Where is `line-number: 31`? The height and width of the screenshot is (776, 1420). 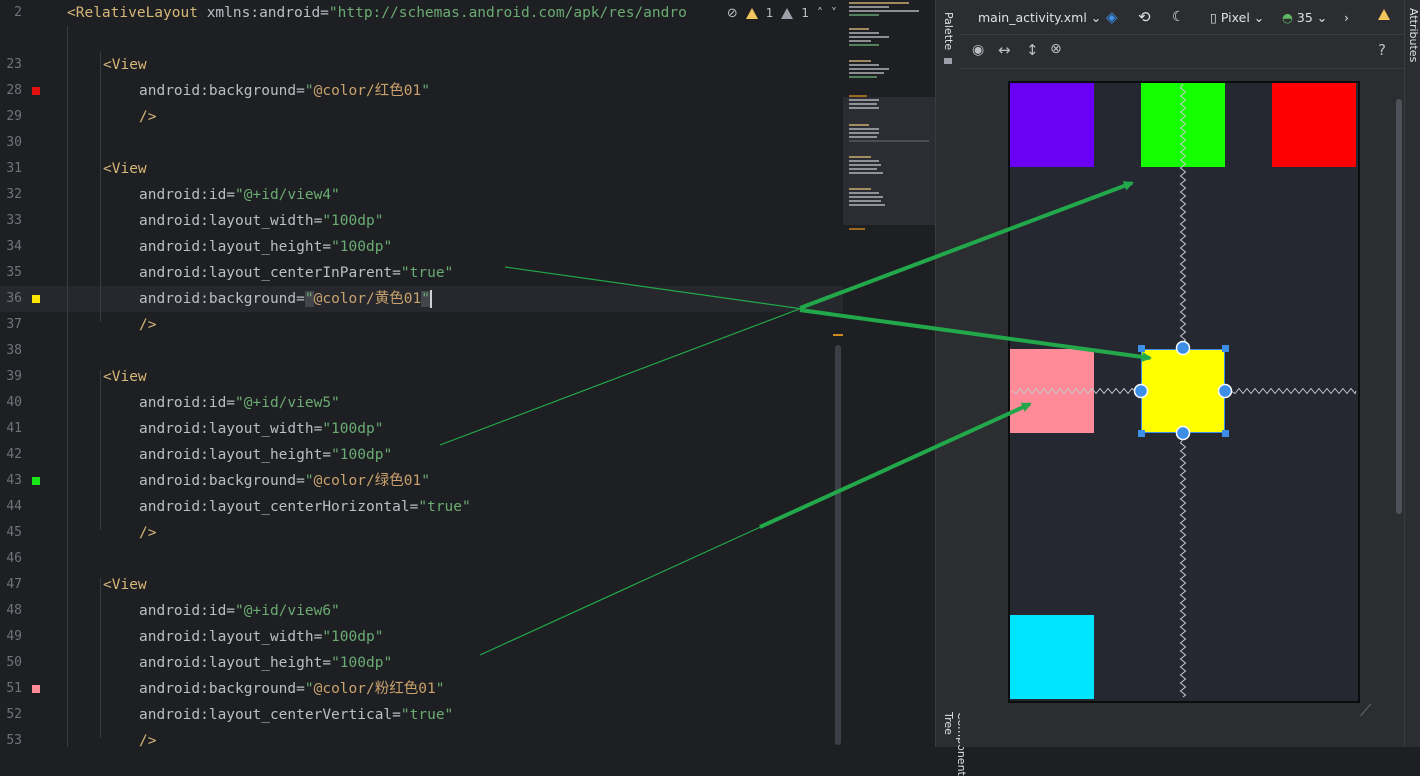
line-number: 31 is located at coordinates (14, 168).